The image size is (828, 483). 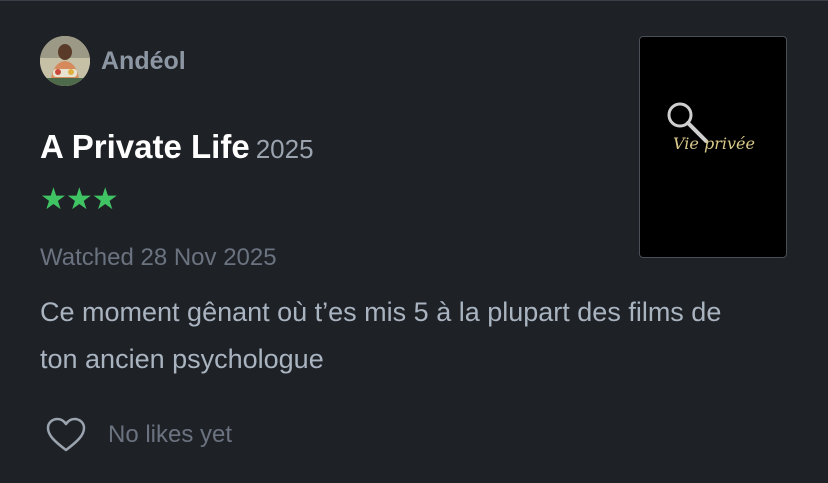 I want to click on star-rating: ★★★, so click(x=79, y=199).